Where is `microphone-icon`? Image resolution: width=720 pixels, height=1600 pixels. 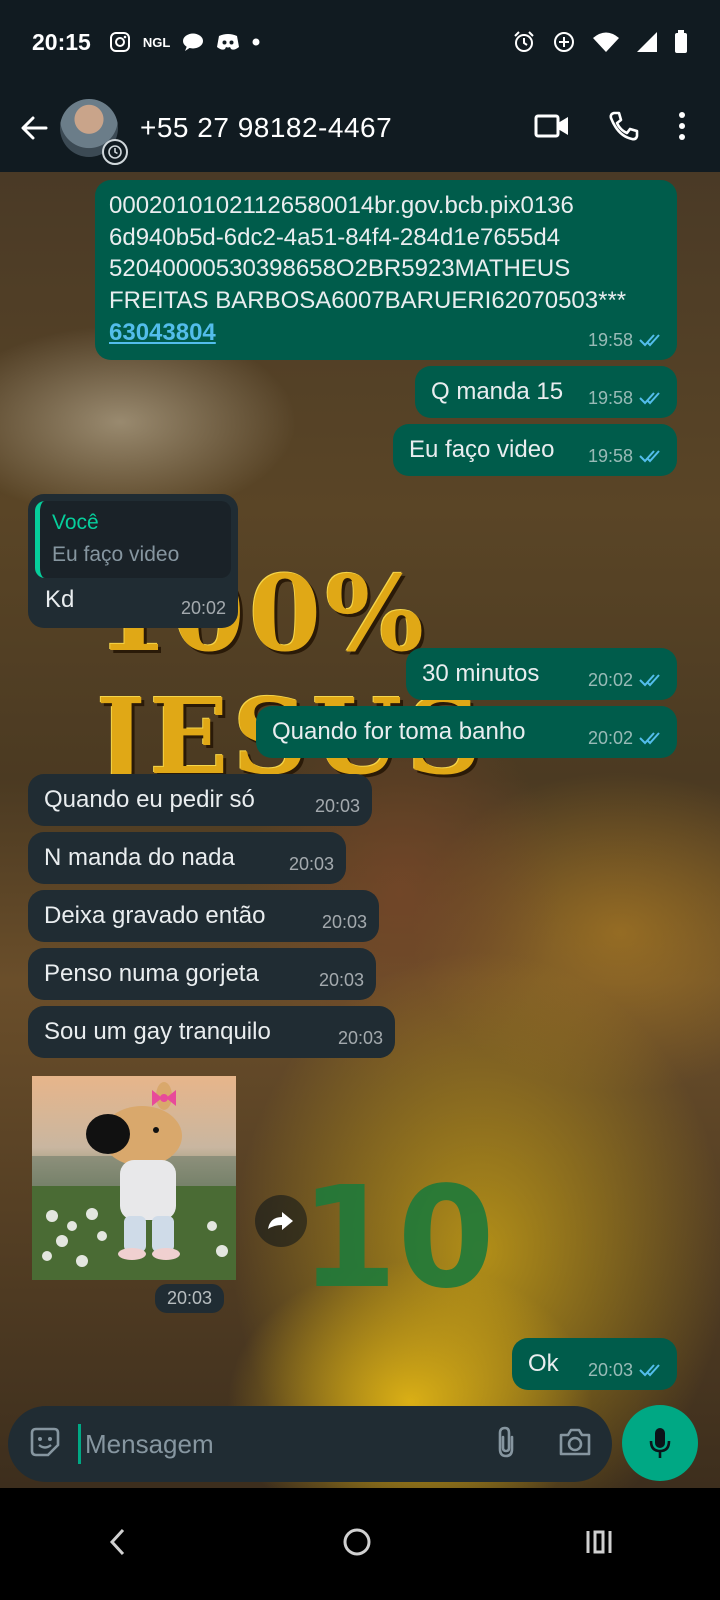
microphone-icon is located at coordinates (660, 1443).